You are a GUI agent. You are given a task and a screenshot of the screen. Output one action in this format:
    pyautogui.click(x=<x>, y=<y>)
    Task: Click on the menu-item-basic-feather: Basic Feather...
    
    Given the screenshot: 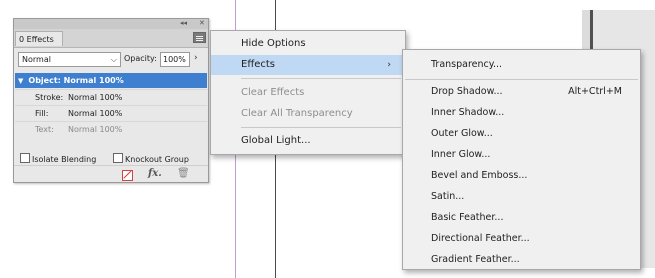 What is the action you would take?
    pyautogui.click(x=521, y=218)
    